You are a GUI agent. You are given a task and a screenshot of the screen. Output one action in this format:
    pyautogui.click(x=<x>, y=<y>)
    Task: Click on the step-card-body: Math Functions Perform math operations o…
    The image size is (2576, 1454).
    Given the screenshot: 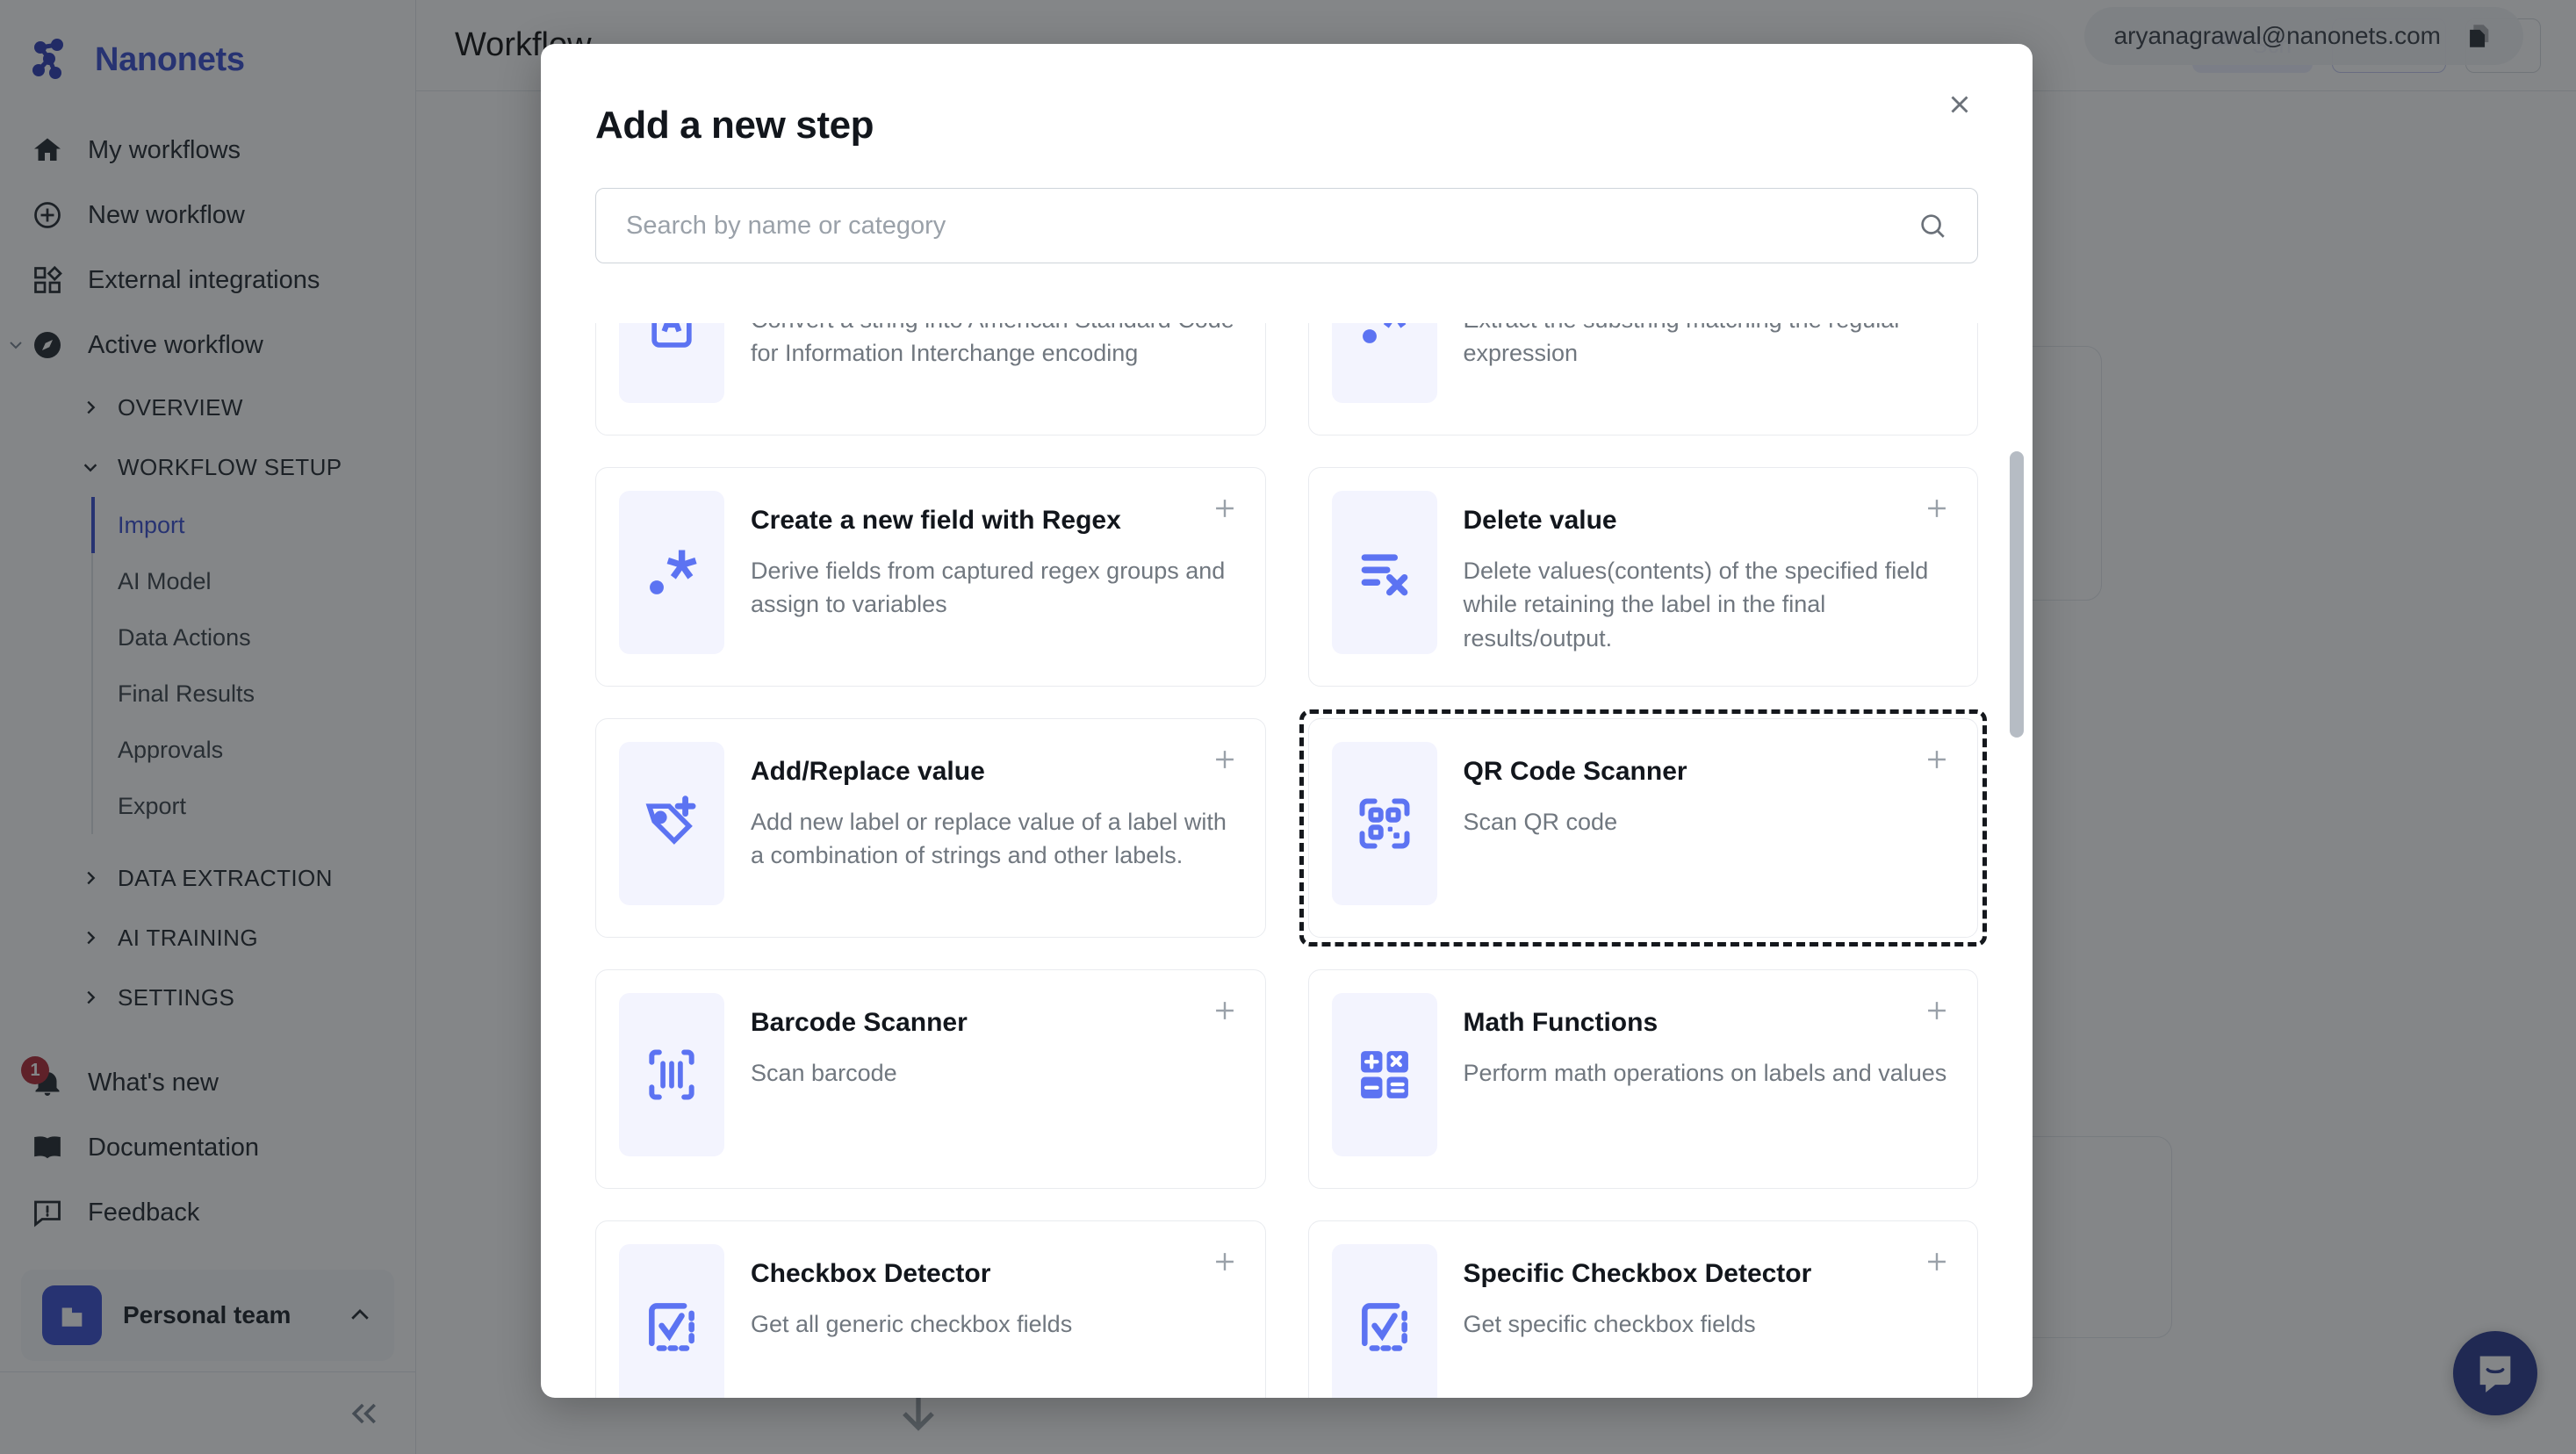 What is the action you would take?
    pyautogui.click(x=1696, y=1041)
    